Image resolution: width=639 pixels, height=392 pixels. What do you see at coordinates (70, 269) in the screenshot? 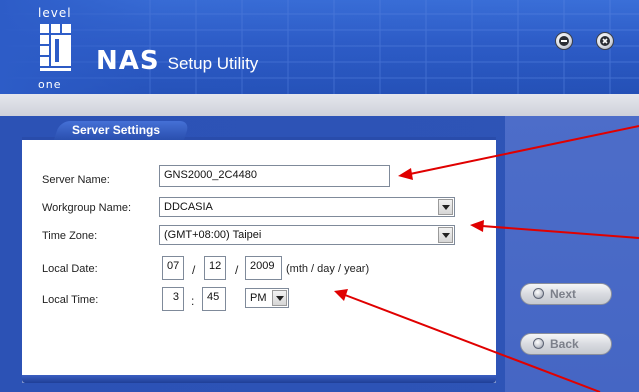
I see `local-date-label: Local Date:` at bounding box center [70, 269].